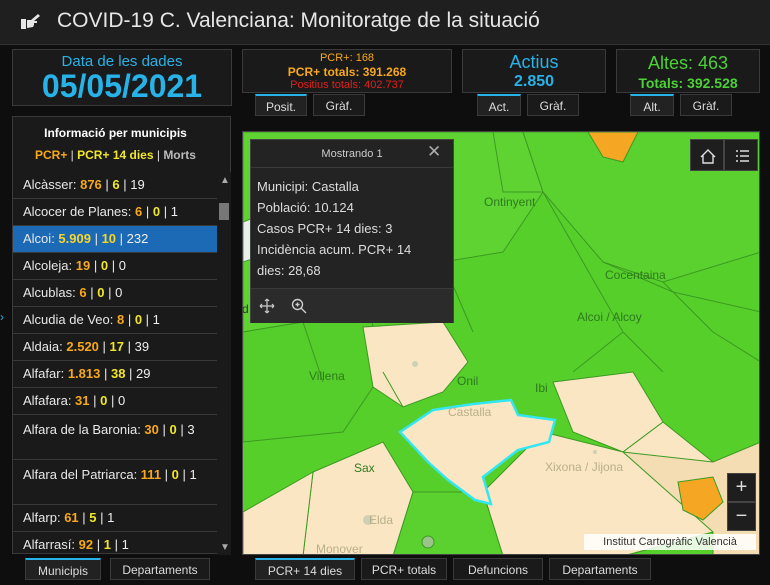 Image resolution: width=770 pixels, height=585 pixels. What do you see at coordinates (652, 105) in the screenshot?
I see `tab-altes: Alt.` at bounding box center [652, 105].